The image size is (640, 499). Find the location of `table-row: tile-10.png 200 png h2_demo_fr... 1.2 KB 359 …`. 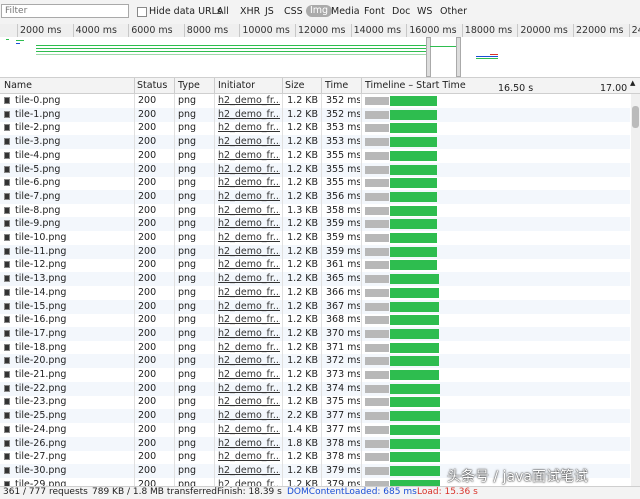

table-row: tile-10.png 200 png h2_demo_fr... 1.2 KB 359 … is located at coordinates (315, 238).